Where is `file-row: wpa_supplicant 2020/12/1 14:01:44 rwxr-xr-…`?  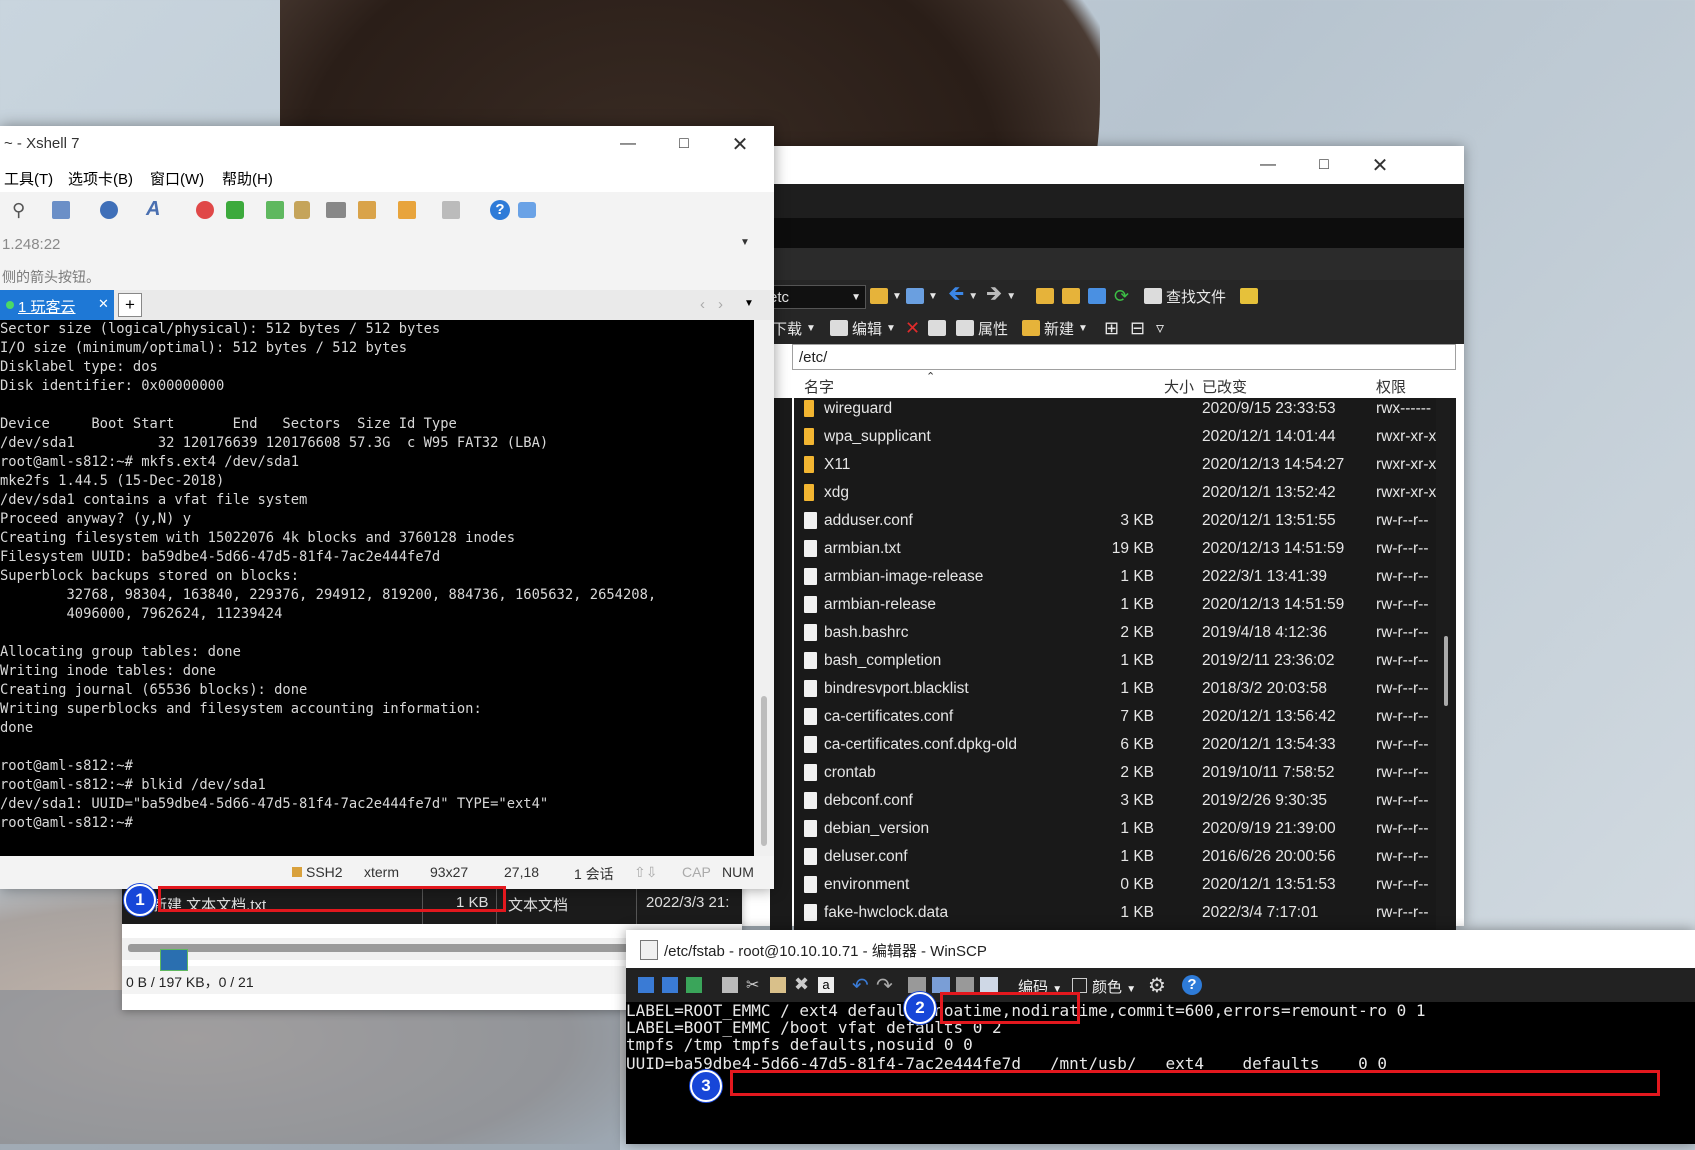
file-row: wpa_supplicant 2020/12/1 14:01:44 rwxr-xr-… is located at coordinates (1115, 438).